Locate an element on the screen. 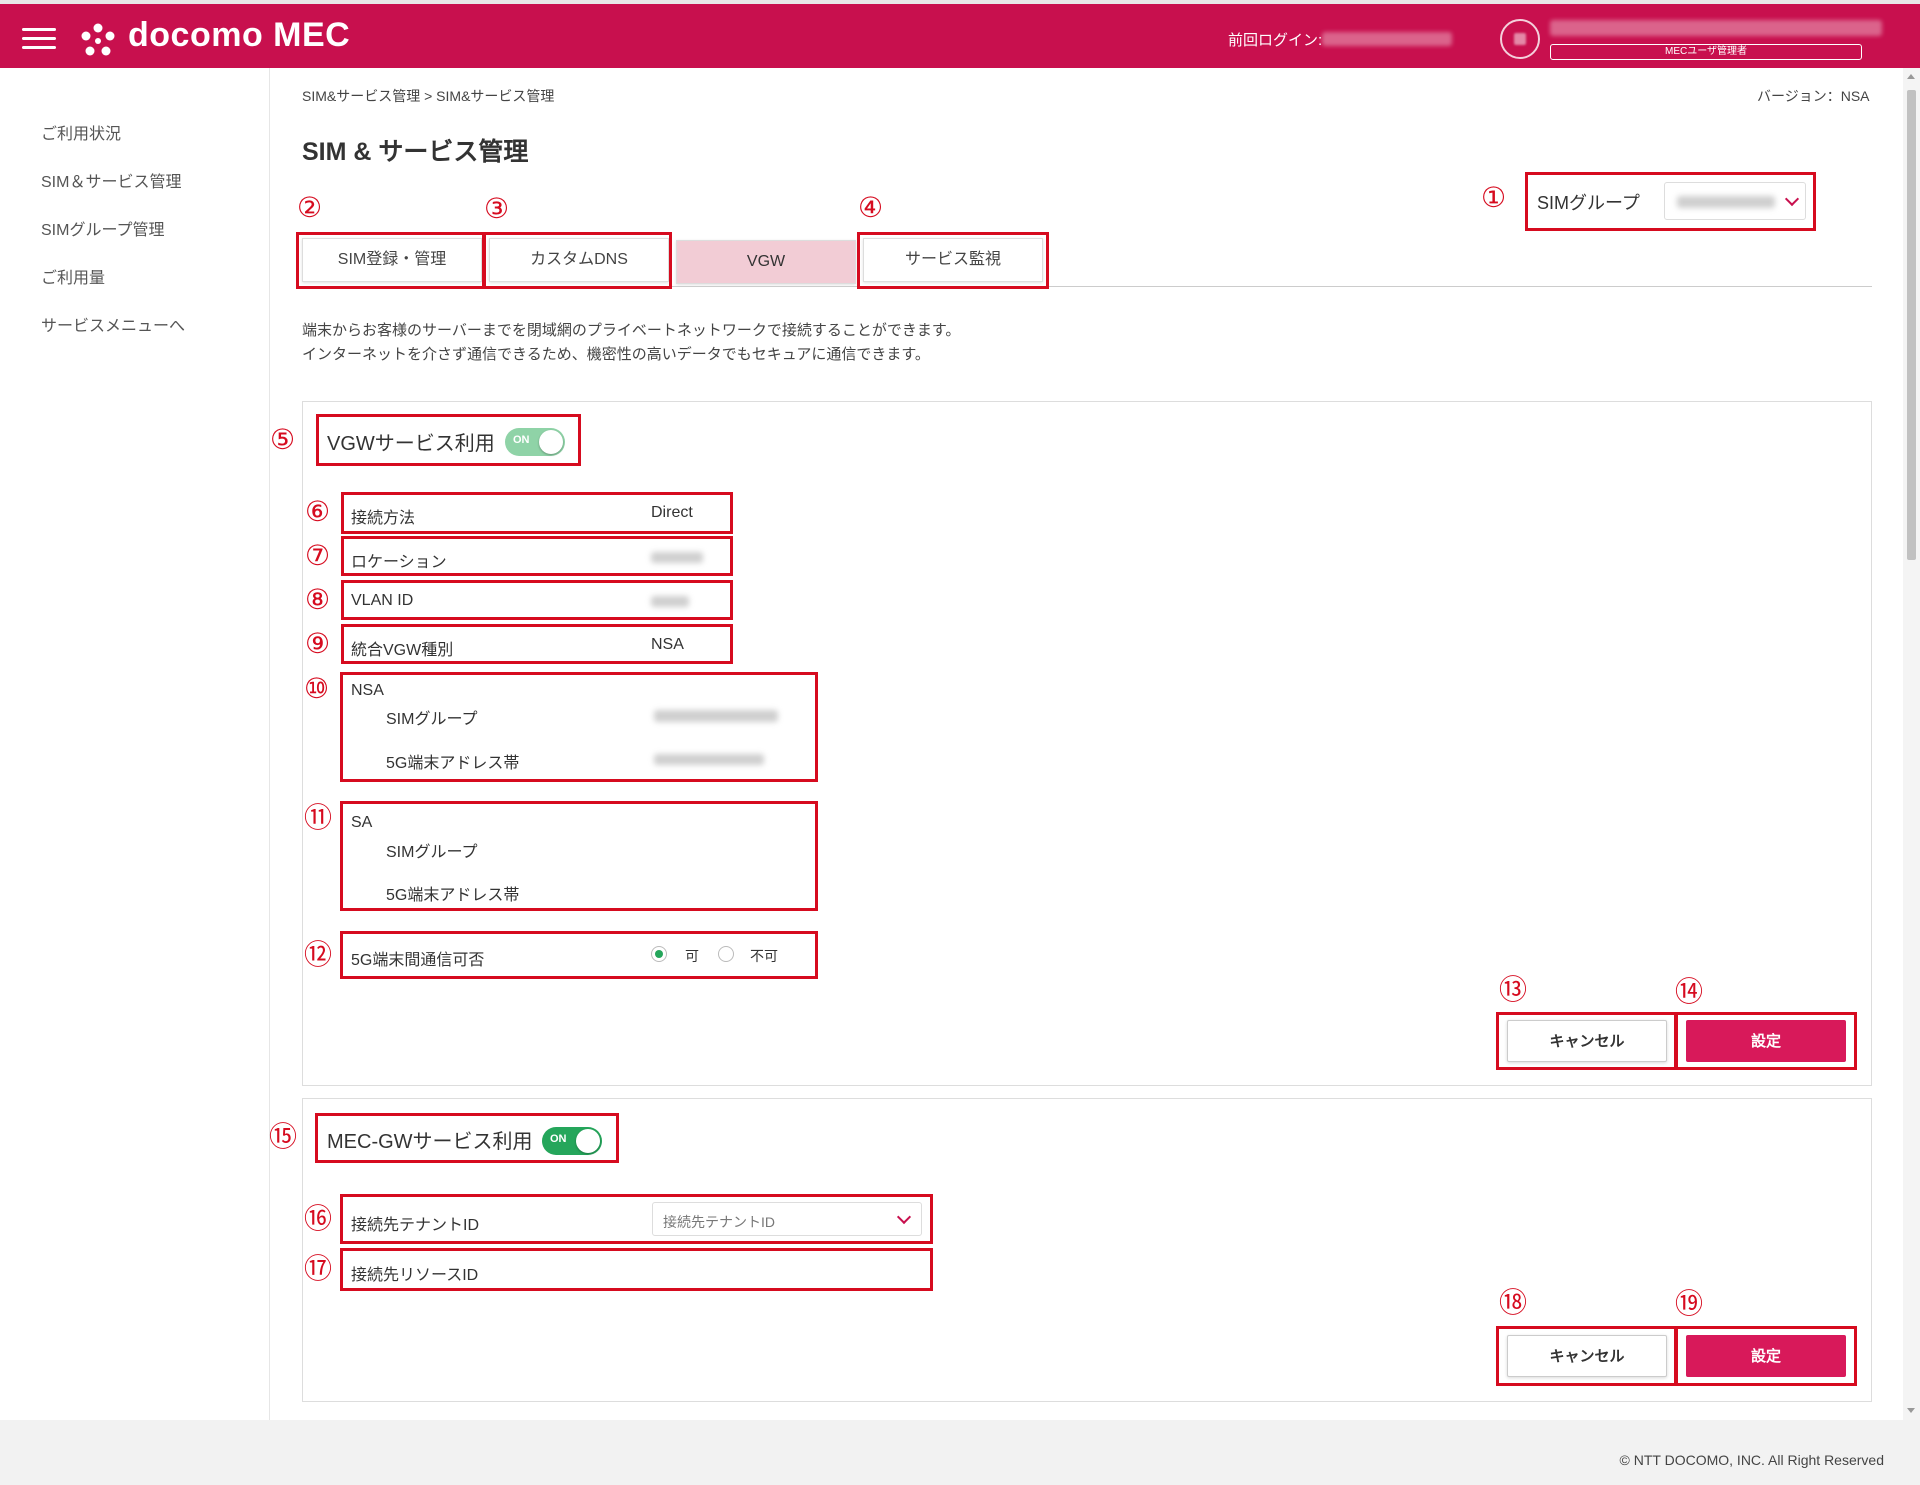  mecgw-cancel-button: キャンセル is located at coordinates (1587, 1356).